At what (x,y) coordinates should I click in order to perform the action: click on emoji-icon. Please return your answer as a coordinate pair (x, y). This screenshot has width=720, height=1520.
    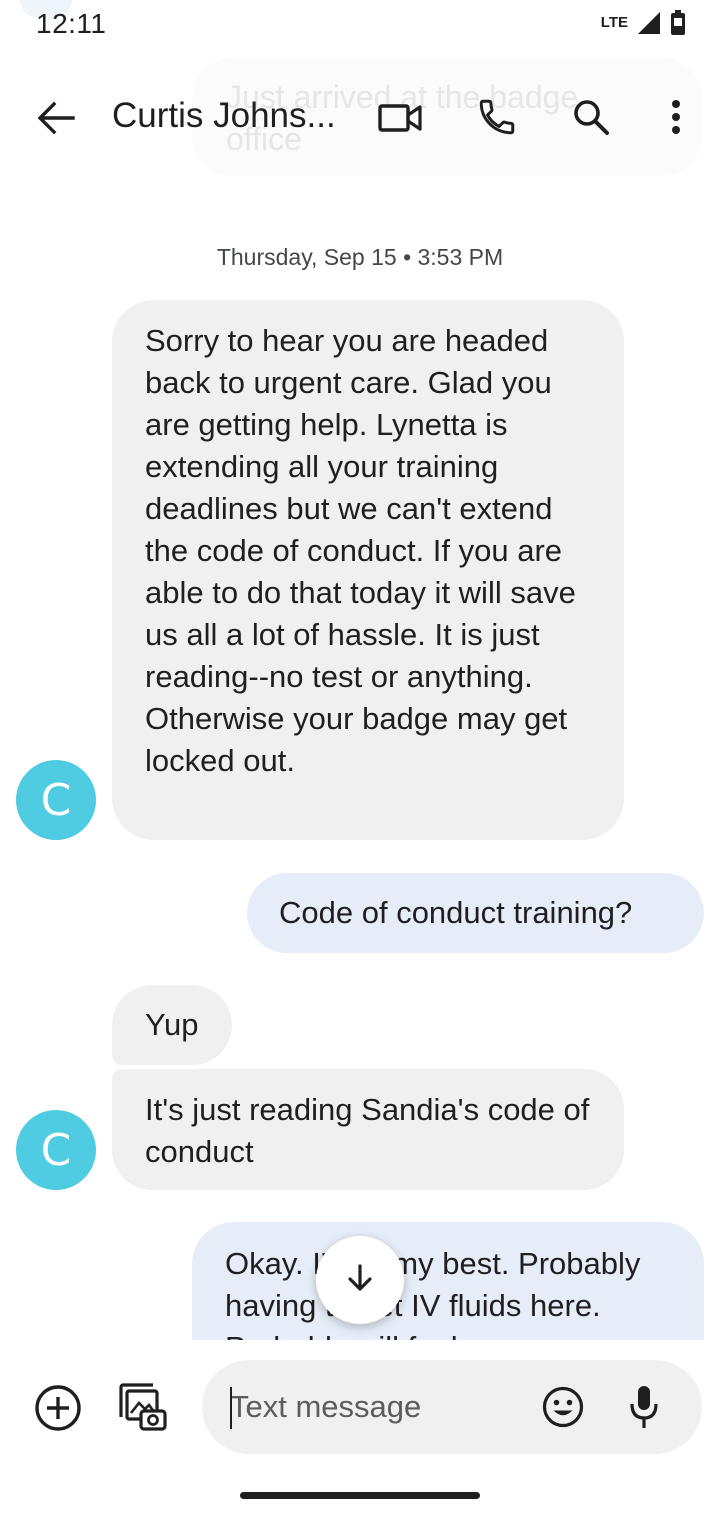
    Looking at the image, I should click on (563, 1407).